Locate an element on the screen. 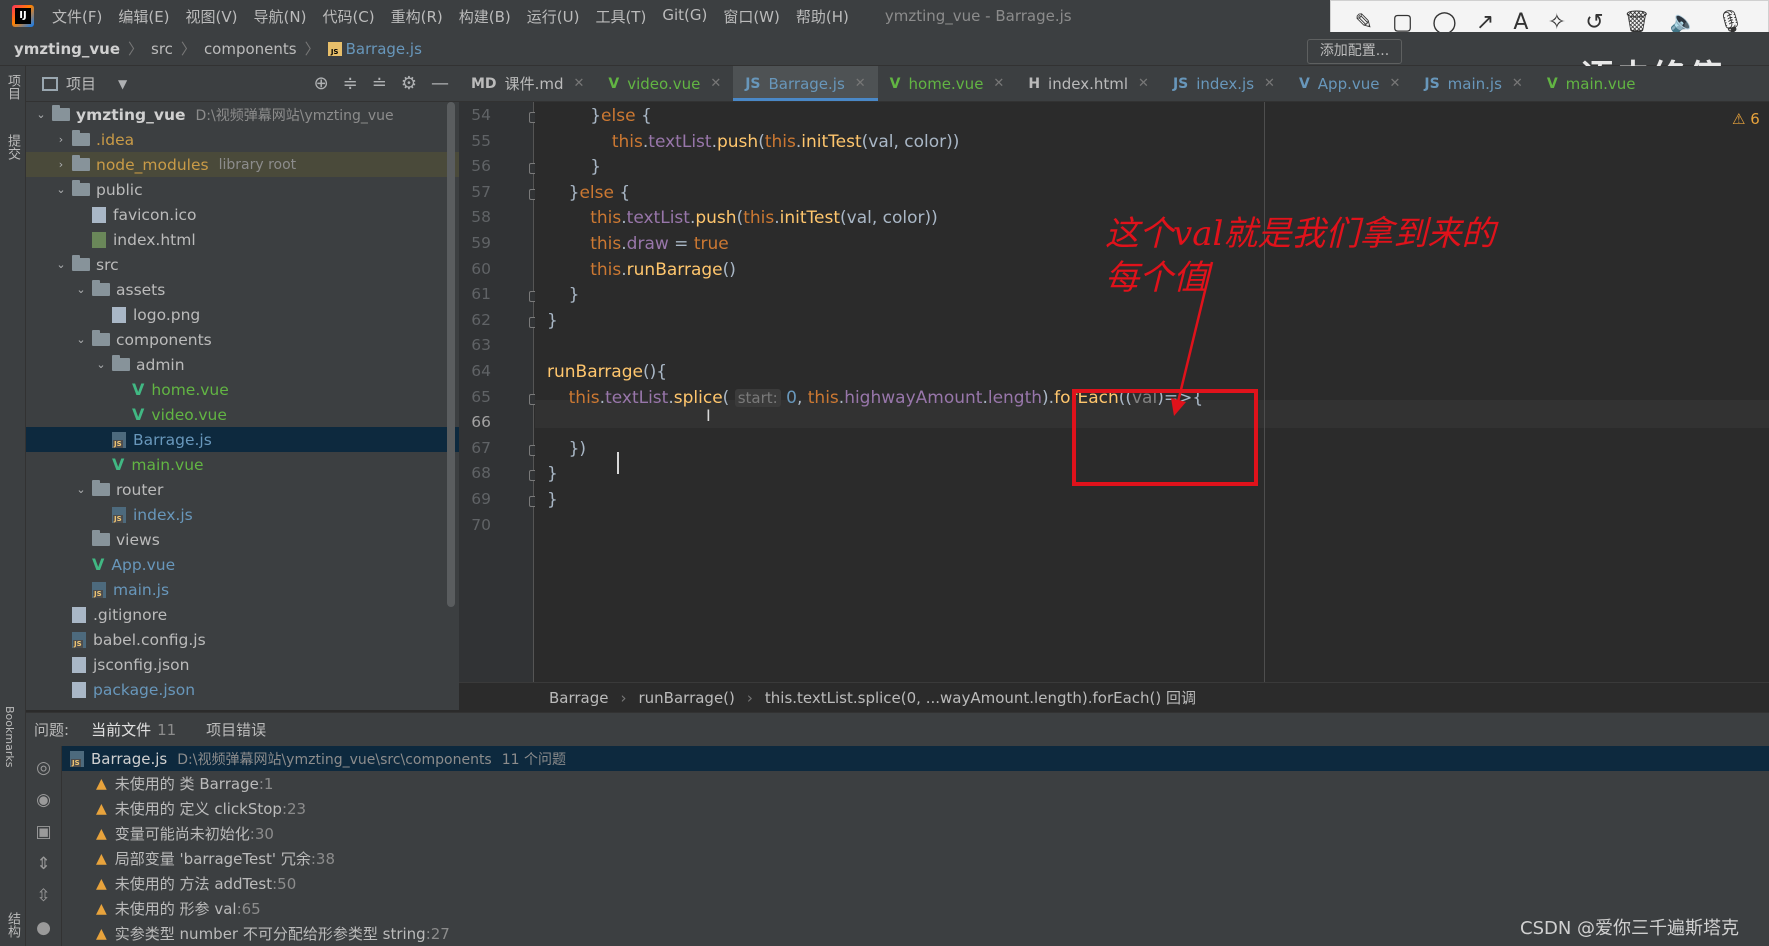  tree-row: Vmain.vue is located at coordinates (242, 464).